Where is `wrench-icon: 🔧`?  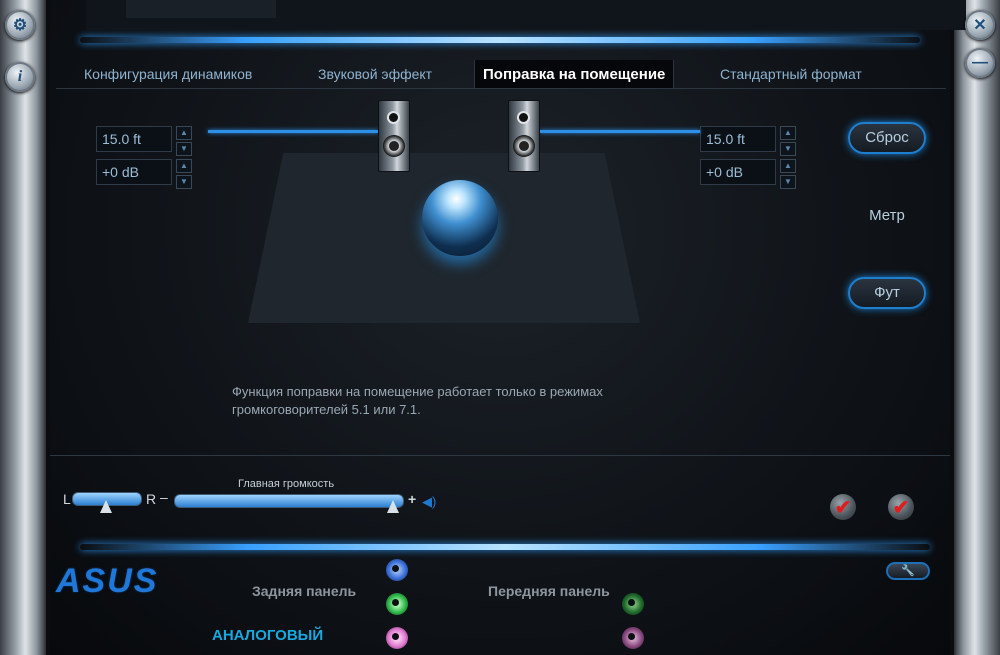 wrench-icon: 🔧 is located at coordinates (908, 571).